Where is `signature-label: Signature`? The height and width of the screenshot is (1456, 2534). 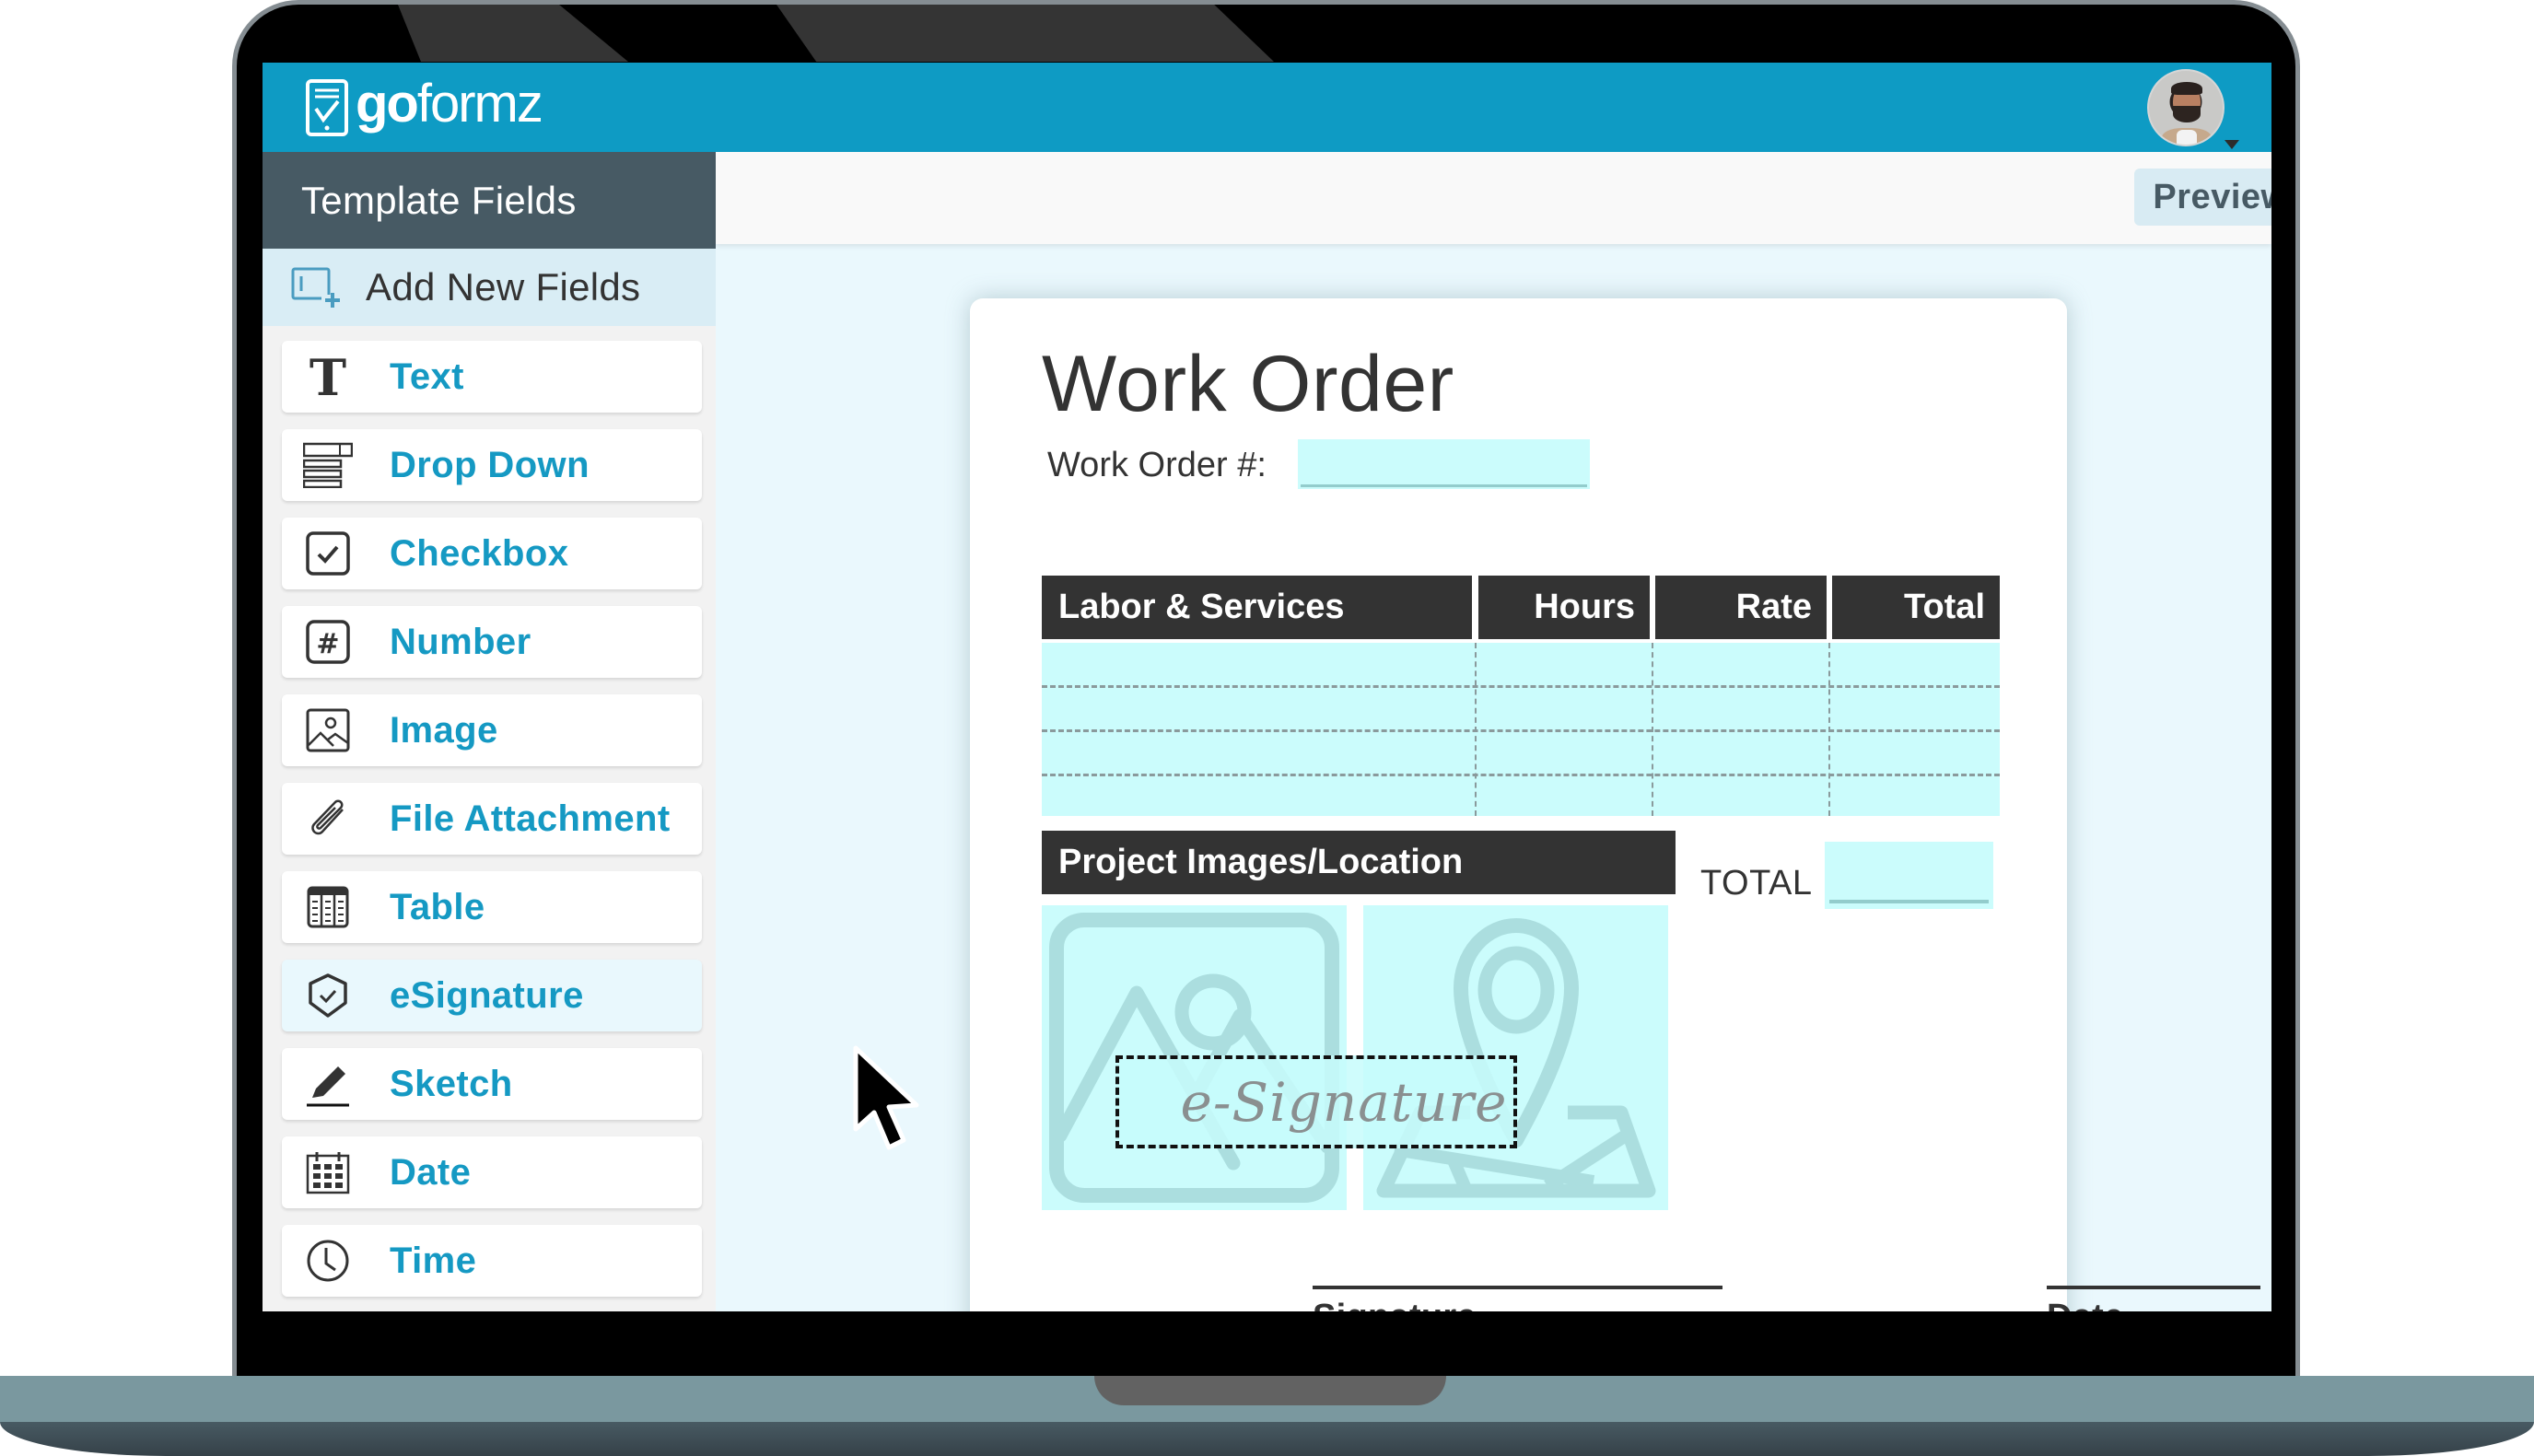
signature-label: Signature is located at coordinates (1395, 1304).